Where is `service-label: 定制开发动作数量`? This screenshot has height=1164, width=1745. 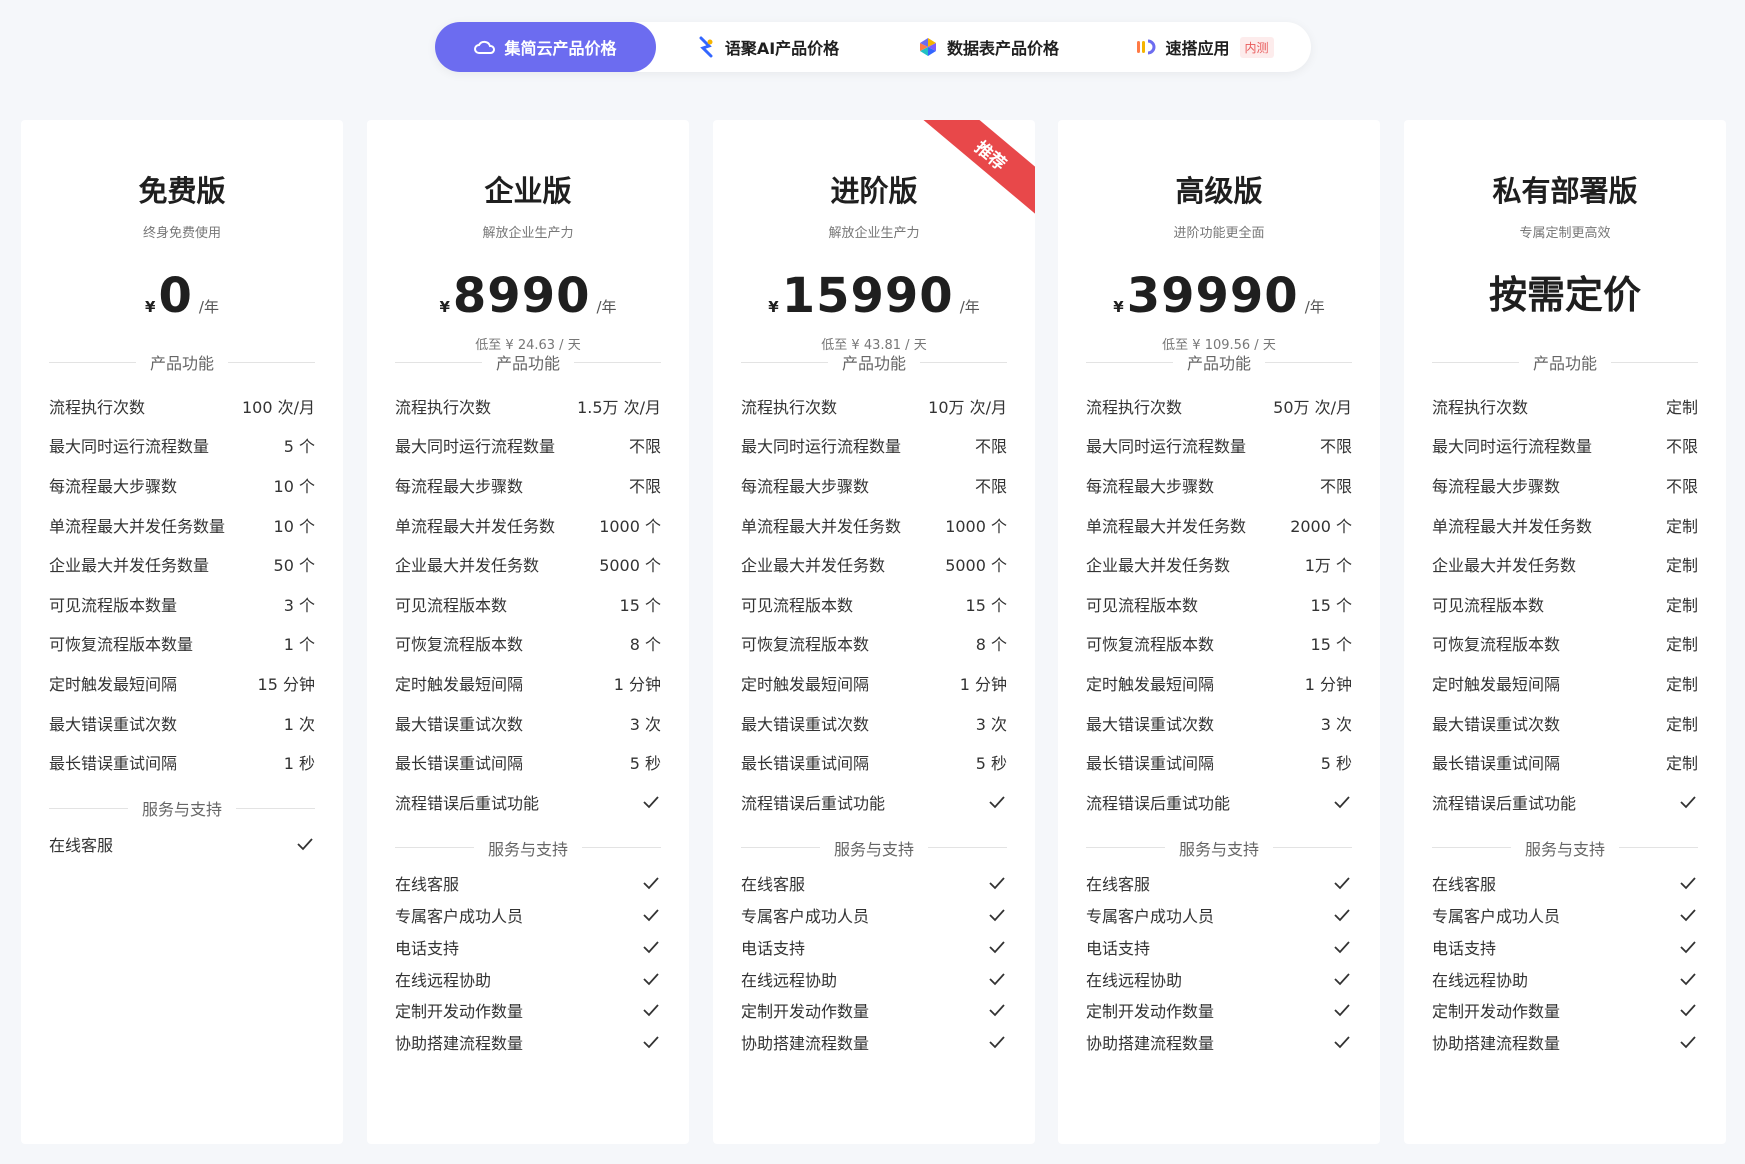 service-label: 定制开发动作数量 is located at coordinates (805, 1012).